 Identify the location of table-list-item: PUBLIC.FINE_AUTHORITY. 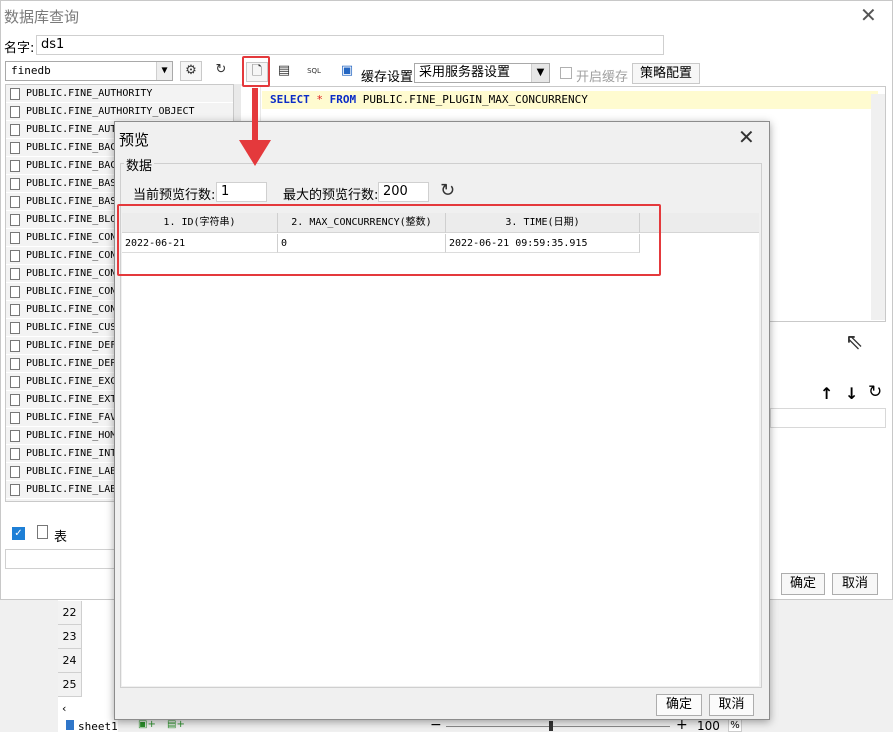
(119, 94).